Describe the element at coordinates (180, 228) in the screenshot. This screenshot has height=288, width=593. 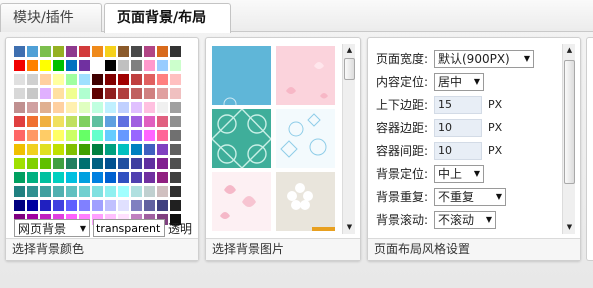
I see `transparent-label: 透明` at that location.